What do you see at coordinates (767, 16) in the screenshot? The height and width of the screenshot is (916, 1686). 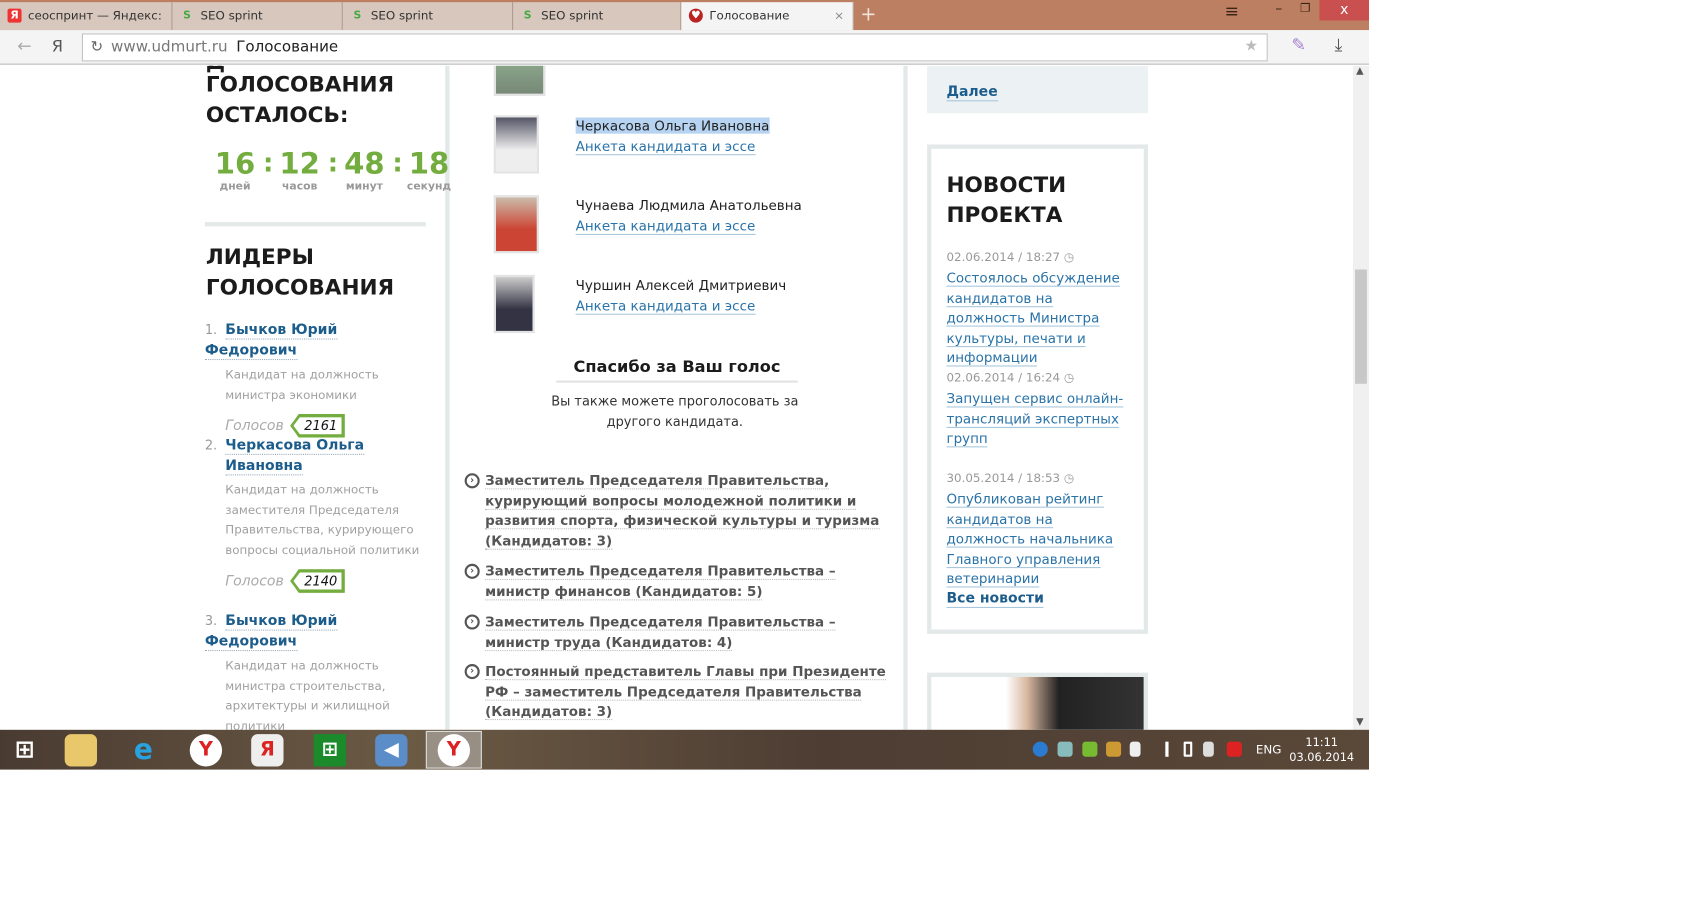 I see `tab-golosovanie: ♥ Голосование ×` at bounding box center [767, 16].